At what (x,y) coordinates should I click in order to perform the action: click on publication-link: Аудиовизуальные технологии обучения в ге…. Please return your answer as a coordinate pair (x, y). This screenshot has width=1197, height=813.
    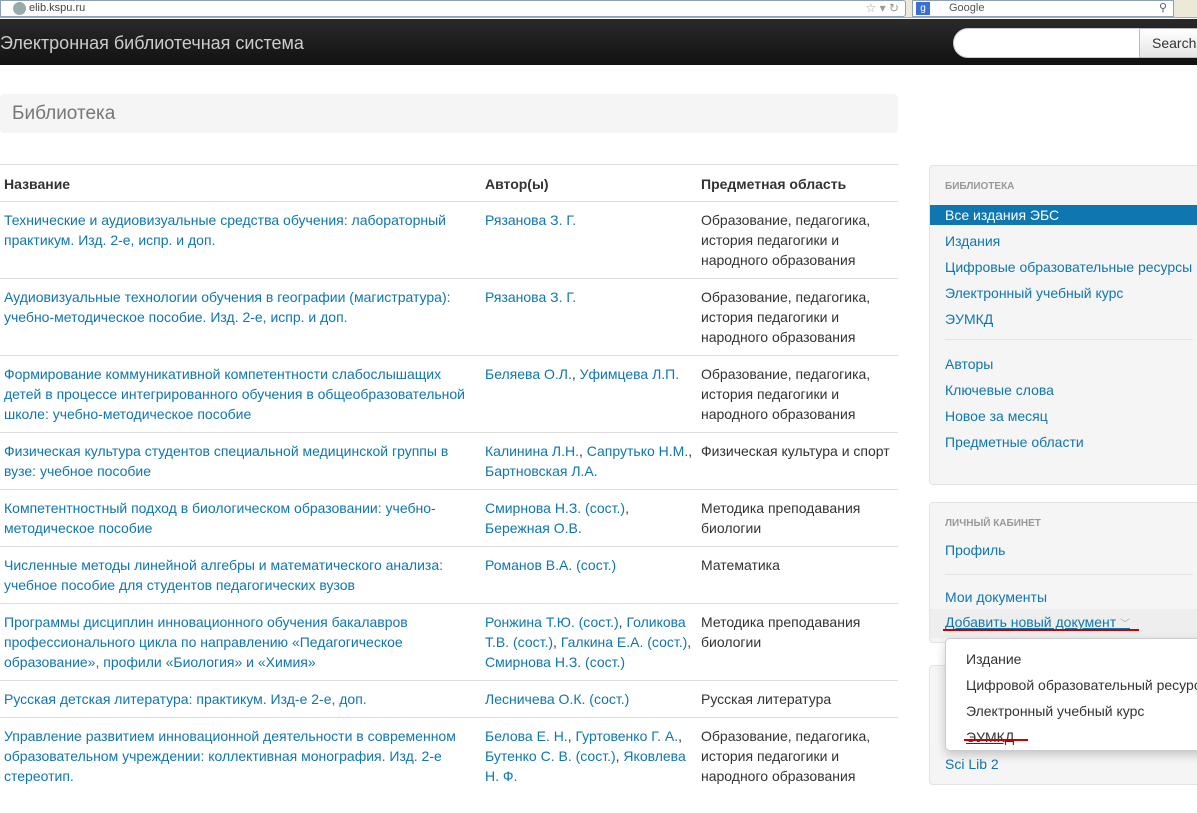
    Looking at the image, I should click on (227, 307).